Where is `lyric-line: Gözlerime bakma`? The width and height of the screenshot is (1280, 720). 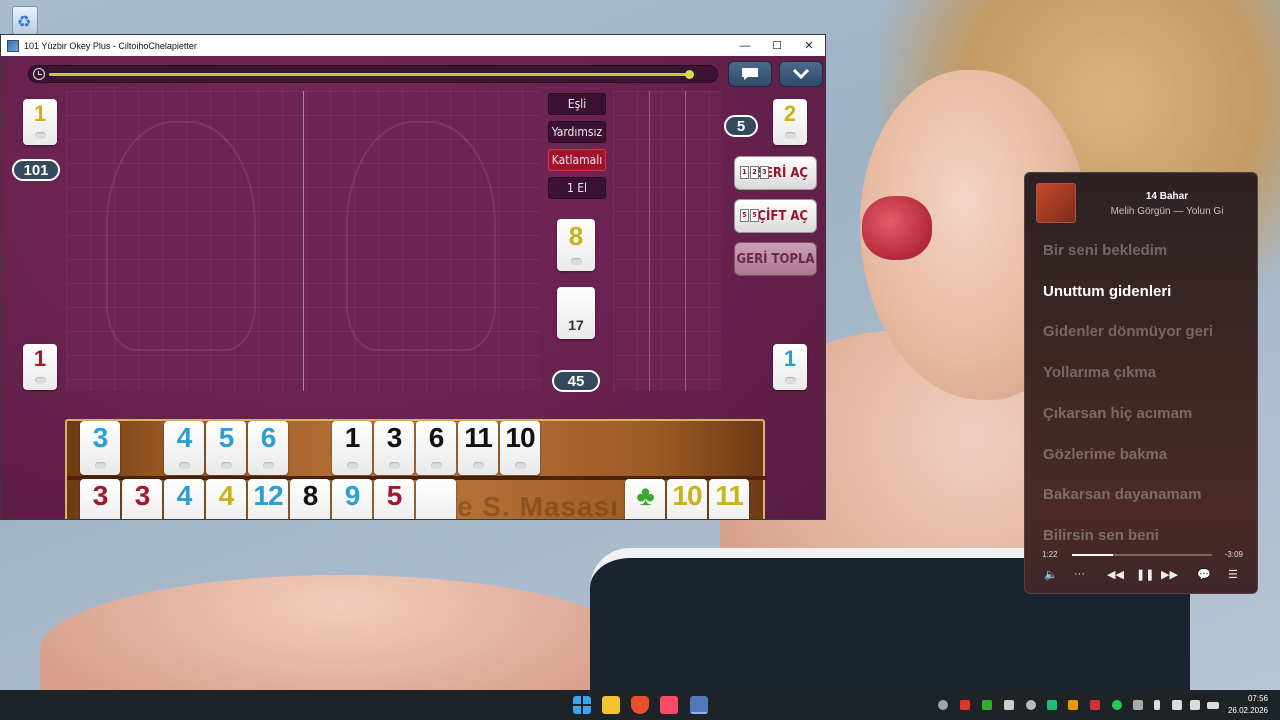 lyric-line: Gözlerime bakma is located at coordinates (1105, 454).